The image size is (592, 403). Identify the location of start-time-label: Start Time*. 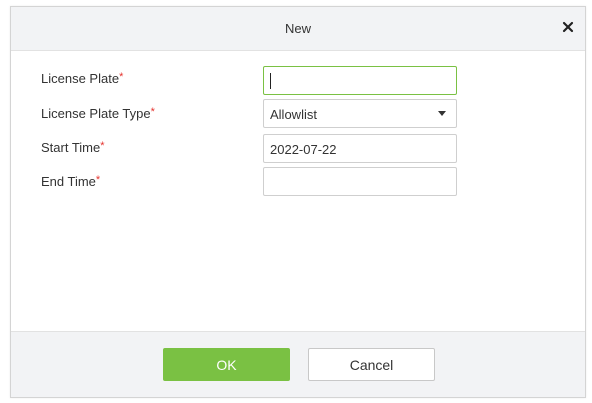
(73, 147).